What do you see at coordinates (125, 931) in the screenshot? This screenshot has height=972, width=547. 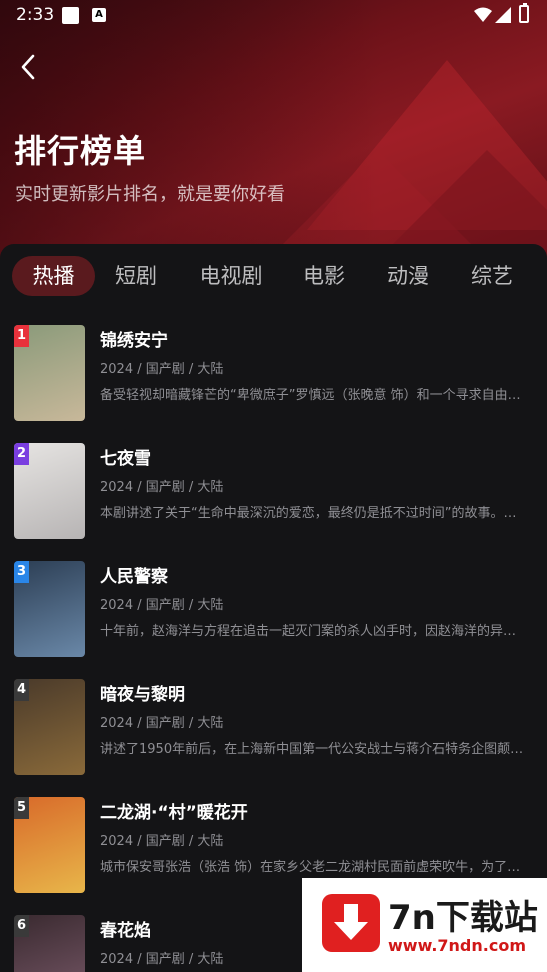 I see `item-title: 春花焰` at bounding box center [125, 931].